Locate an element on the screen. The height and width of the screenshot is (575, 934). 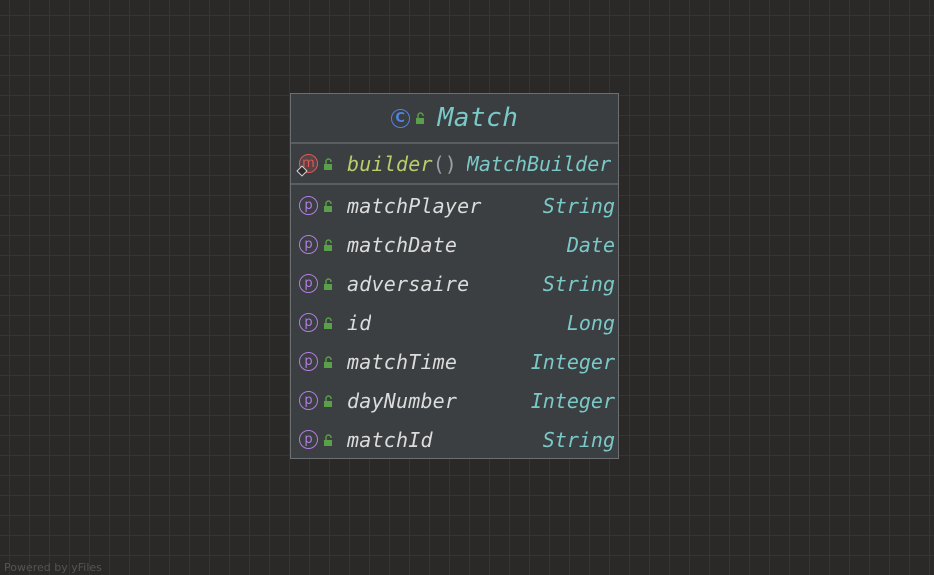
class-icon: C is located at coordinates (400, 118).